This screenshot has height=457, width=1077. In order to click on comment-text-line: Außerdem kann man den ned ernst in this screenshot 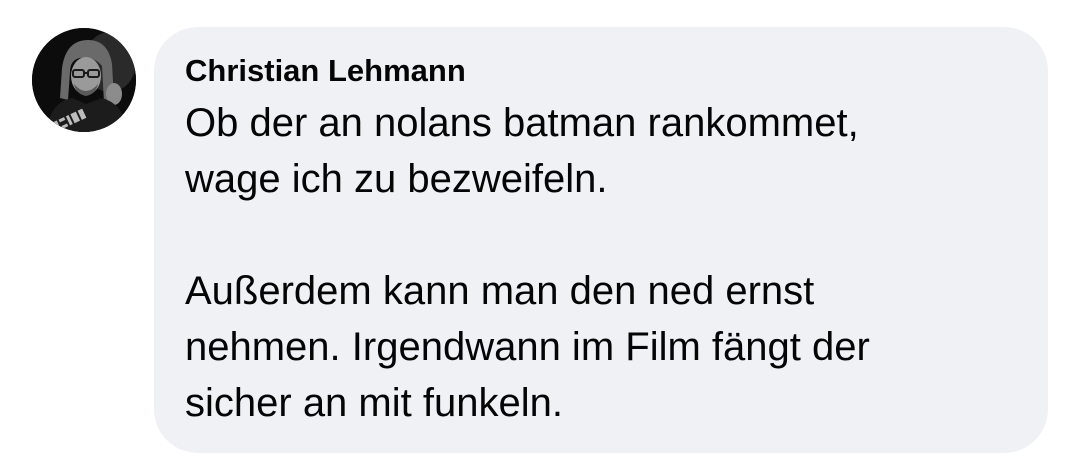, I will do `click(500, 291)`.